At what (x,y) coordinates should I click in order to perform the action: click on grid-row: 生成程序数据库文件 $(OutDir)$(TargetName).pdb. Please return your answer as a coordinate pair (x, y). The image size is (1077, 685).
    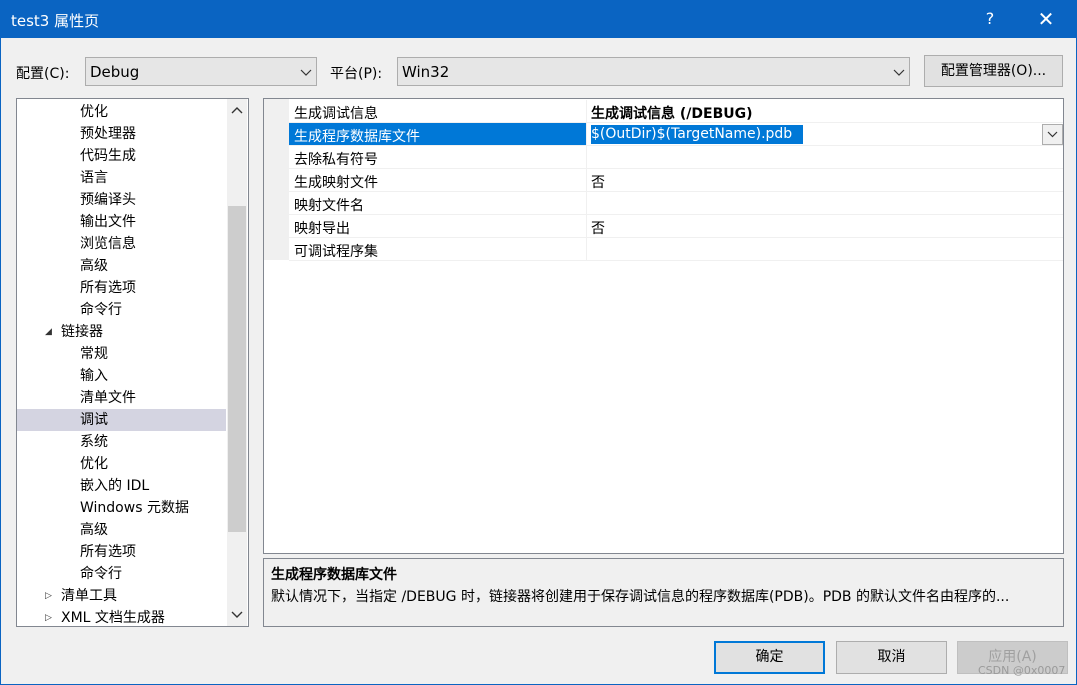
    Looking at the image, I should click on (676, 134).